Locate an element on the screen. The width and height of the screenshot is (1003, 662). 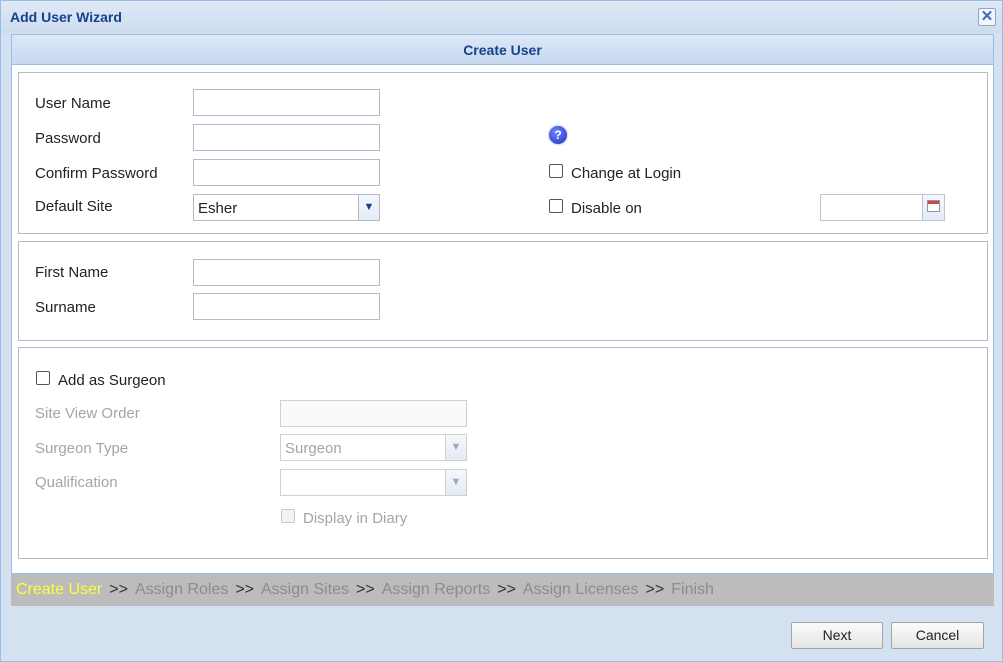
add-as-surgeon-label: Add as Surgeon is located at coordinates (112, 380).